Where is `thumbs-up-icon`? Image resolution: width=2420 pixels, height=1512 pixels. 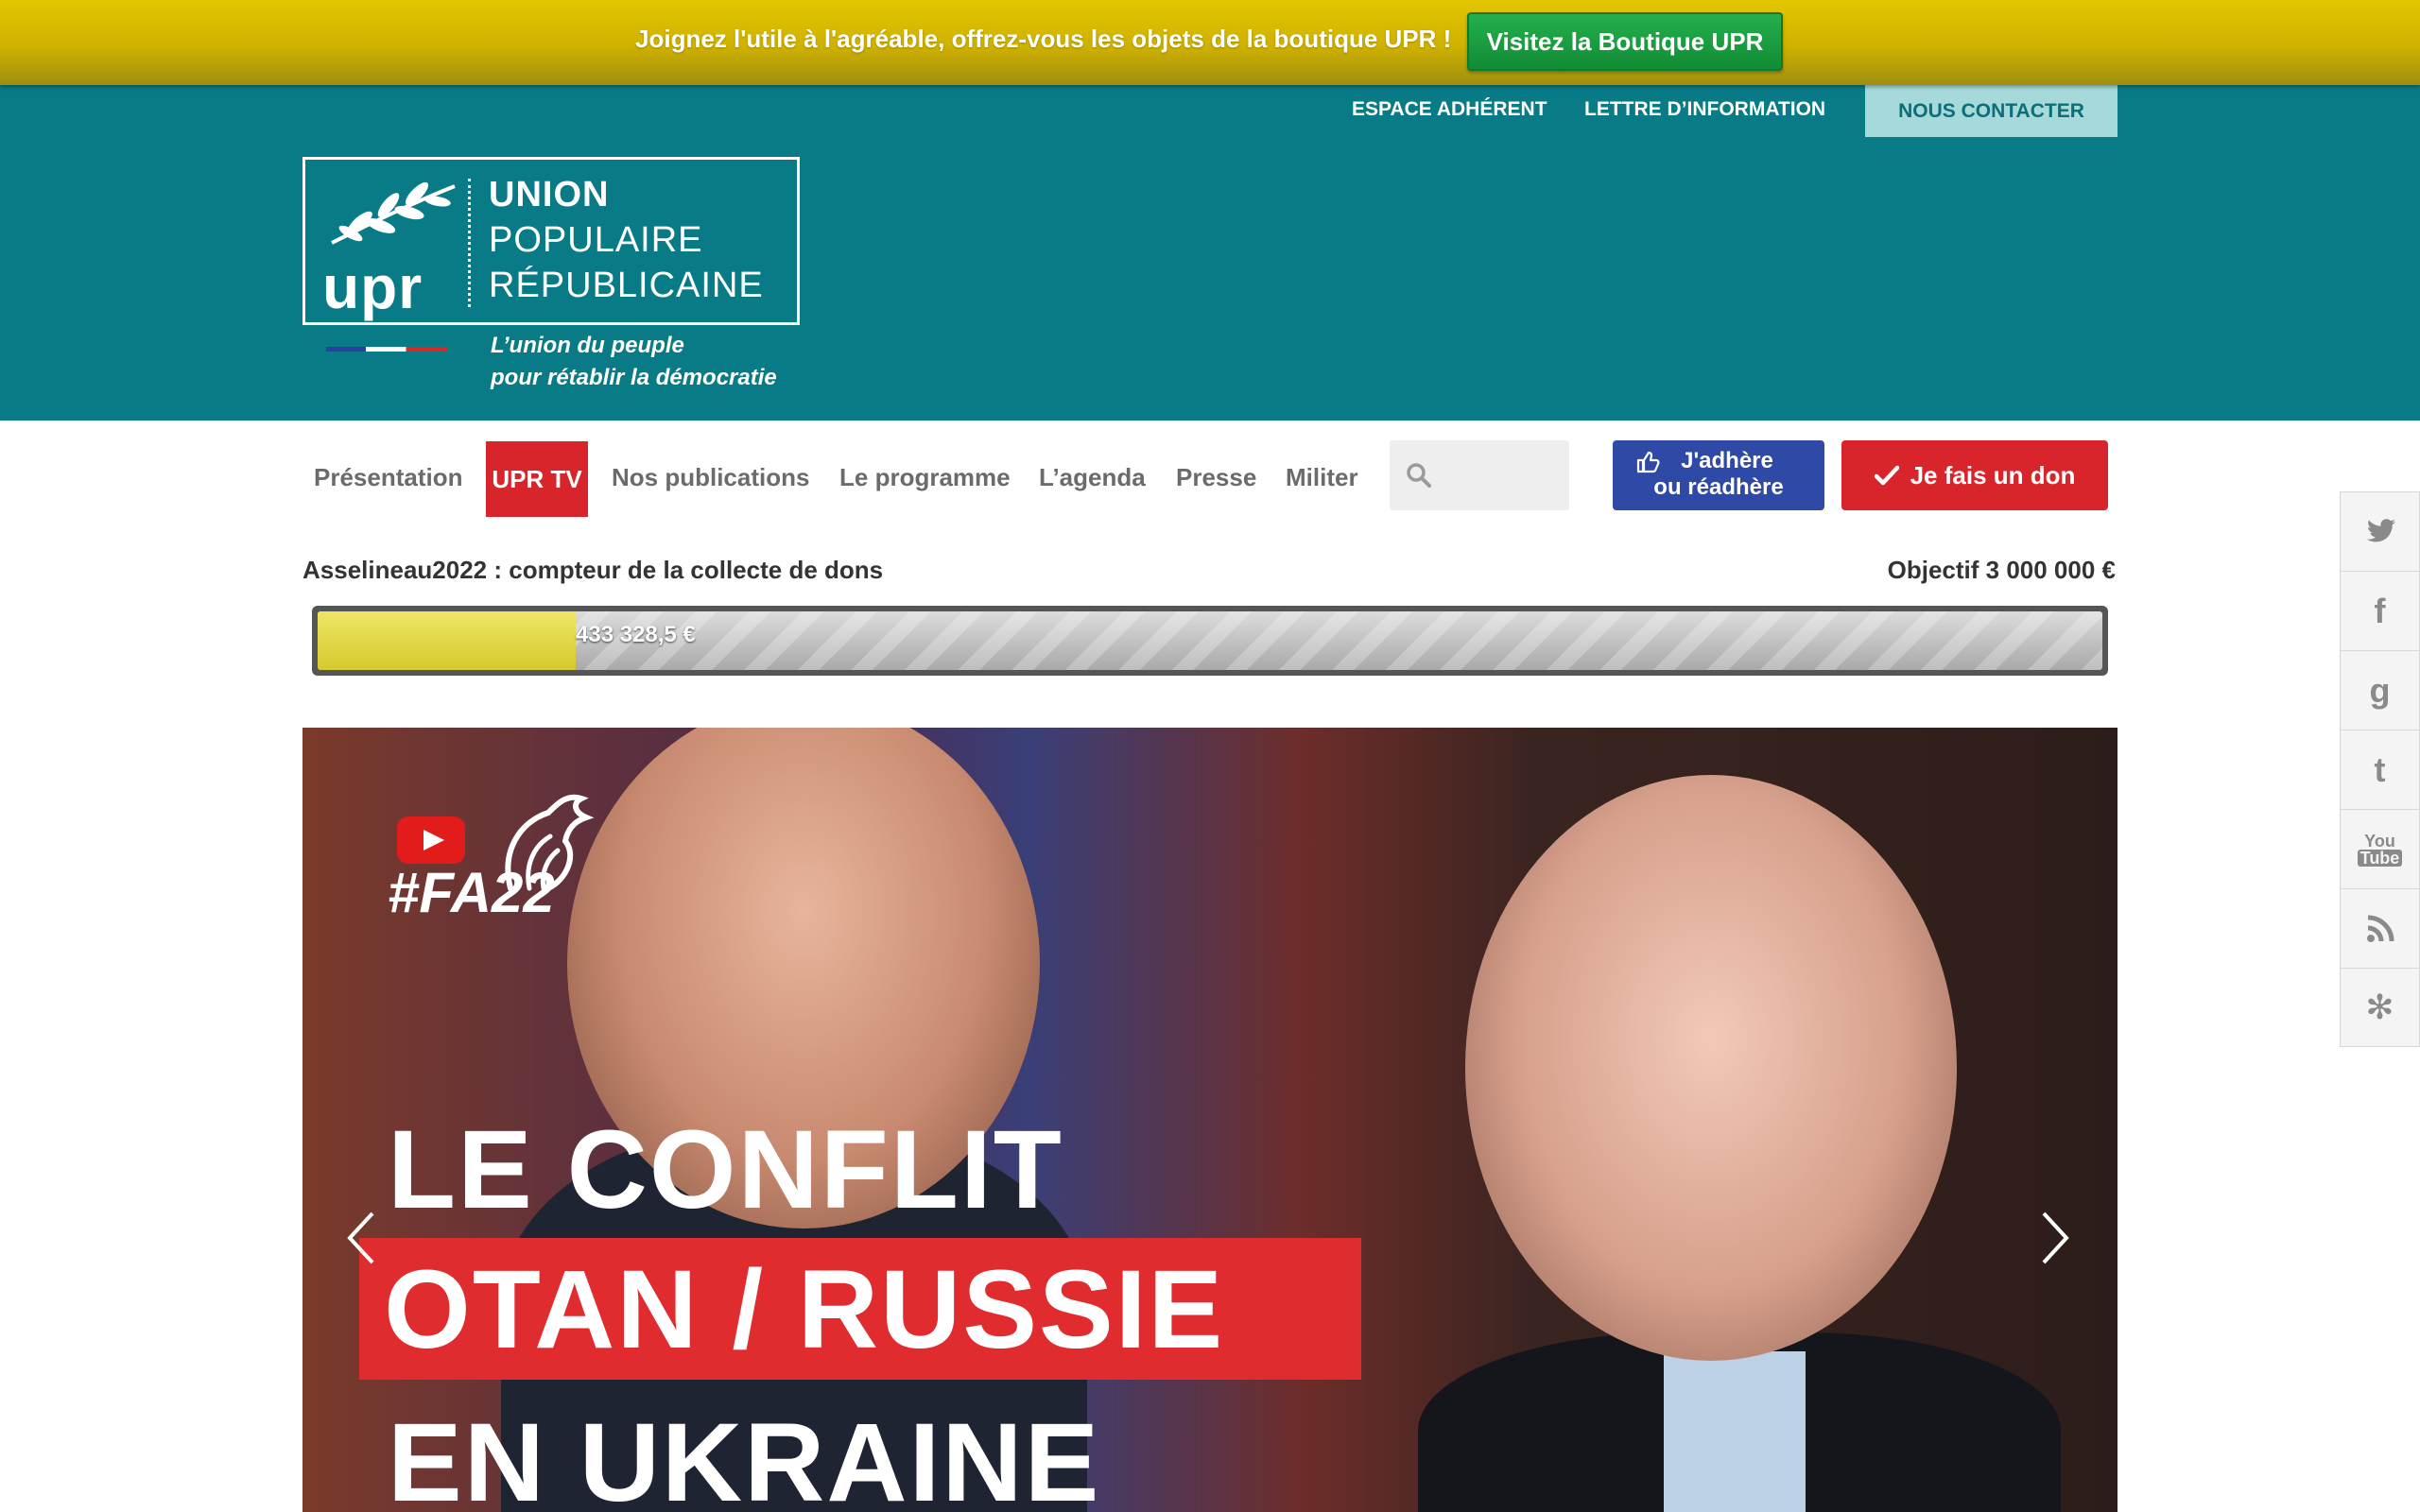
thumbs-up-icon is located at coordinates (1648, 462).